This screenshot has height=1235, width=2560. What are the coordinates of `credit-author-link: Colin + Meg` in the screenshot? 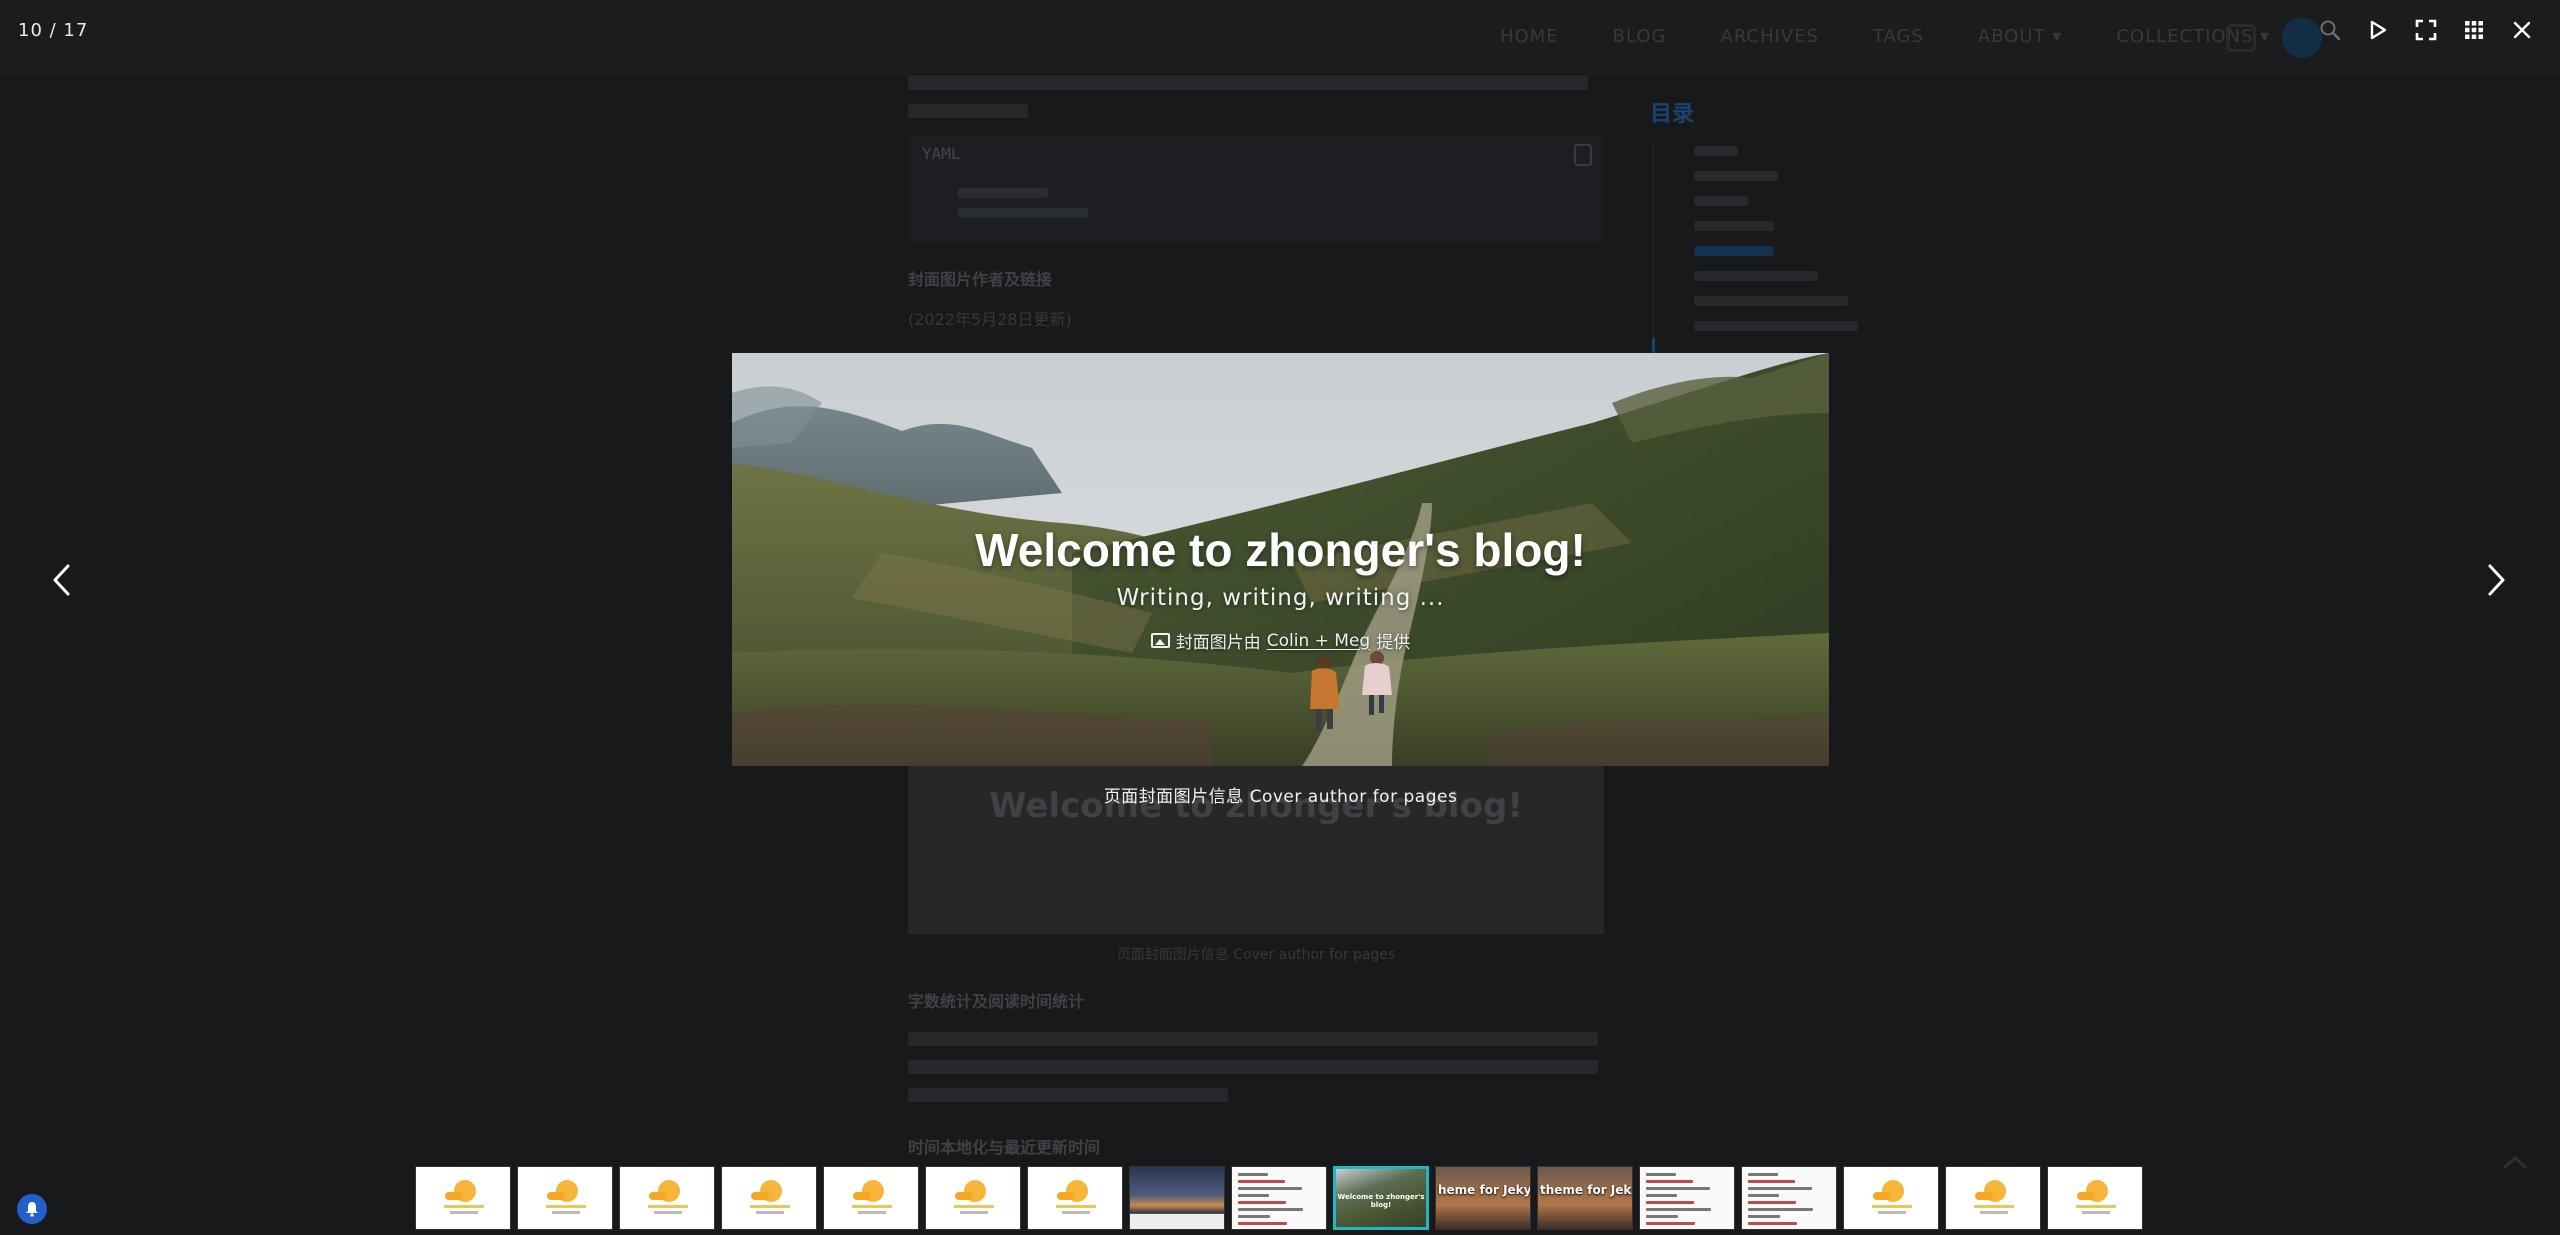 It's located at (1318, 641).